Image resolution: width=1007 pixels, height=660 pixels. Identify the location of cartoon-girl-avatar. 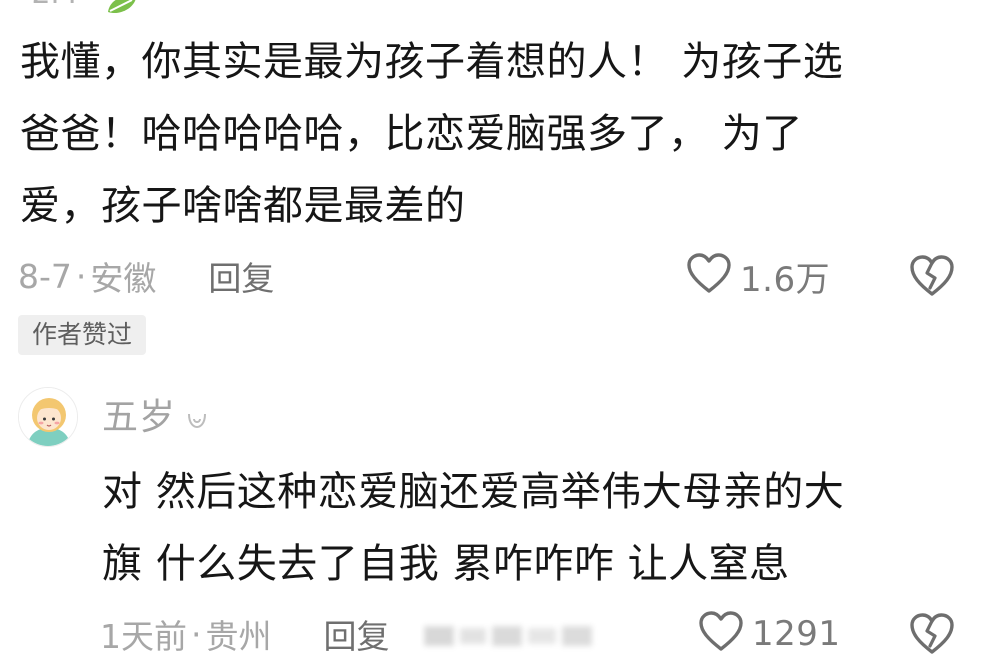
(48, 417).